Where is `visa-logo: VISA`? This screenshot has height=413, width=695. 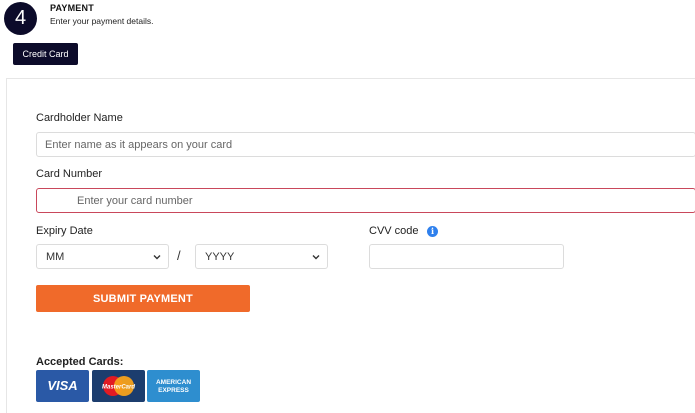 visa-logo: VISA is located at coordinates (62, 386).